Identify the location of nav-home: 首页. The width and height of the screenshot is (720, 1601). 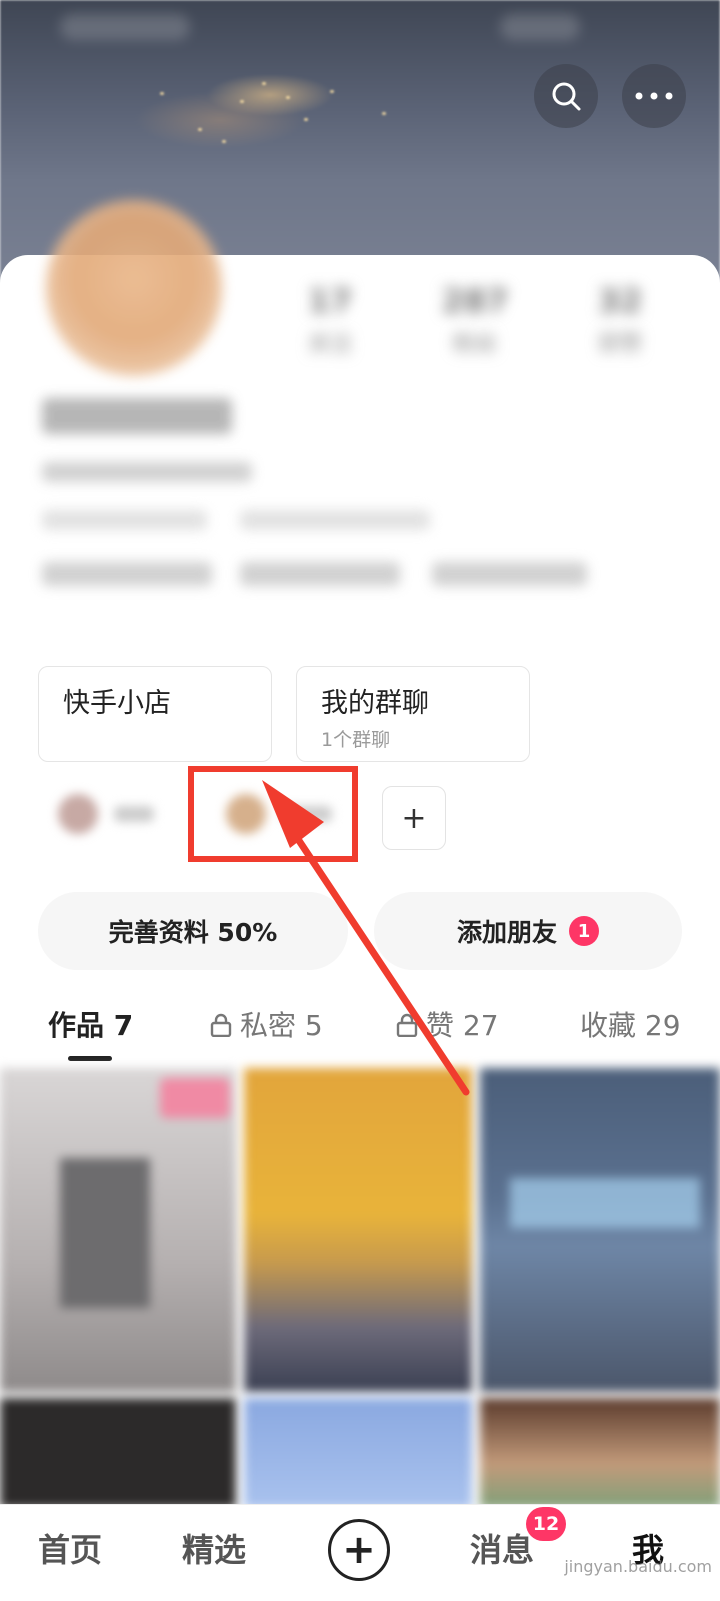
(70, 1548).